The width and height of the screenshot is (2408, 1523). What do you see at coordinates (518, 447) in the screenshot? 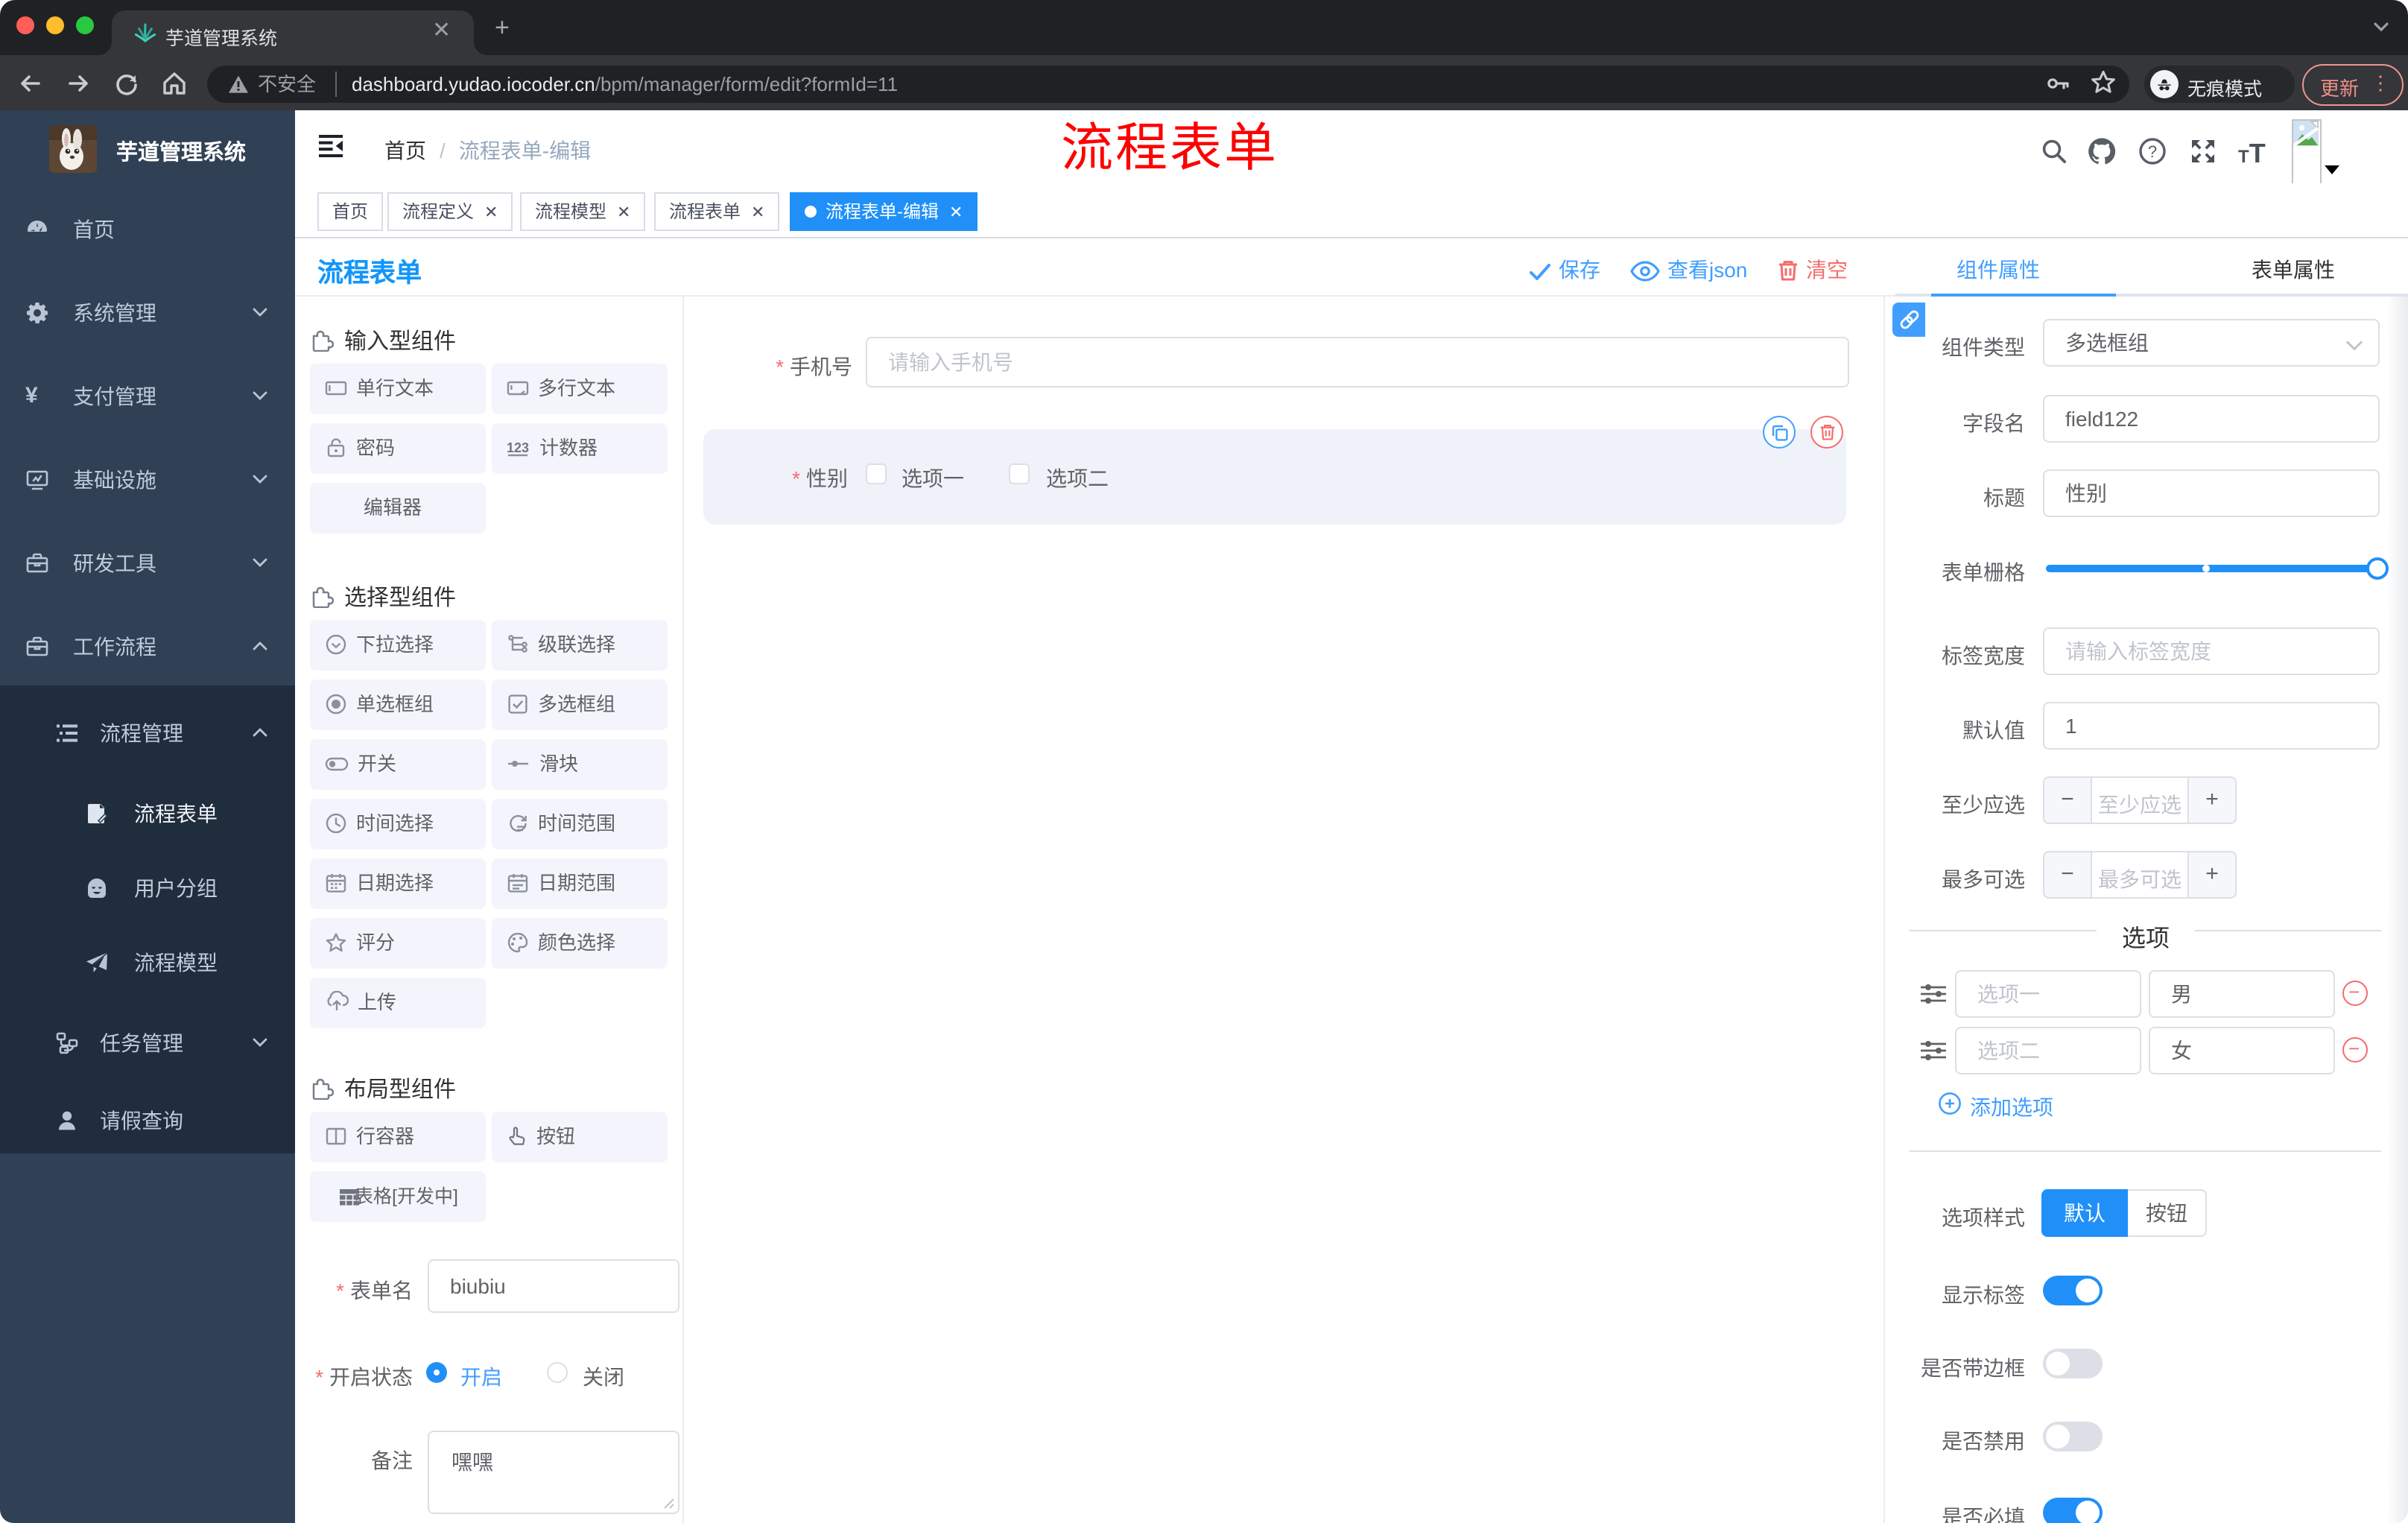
I see `svg-text: 123` at bounding box center [518, 447].